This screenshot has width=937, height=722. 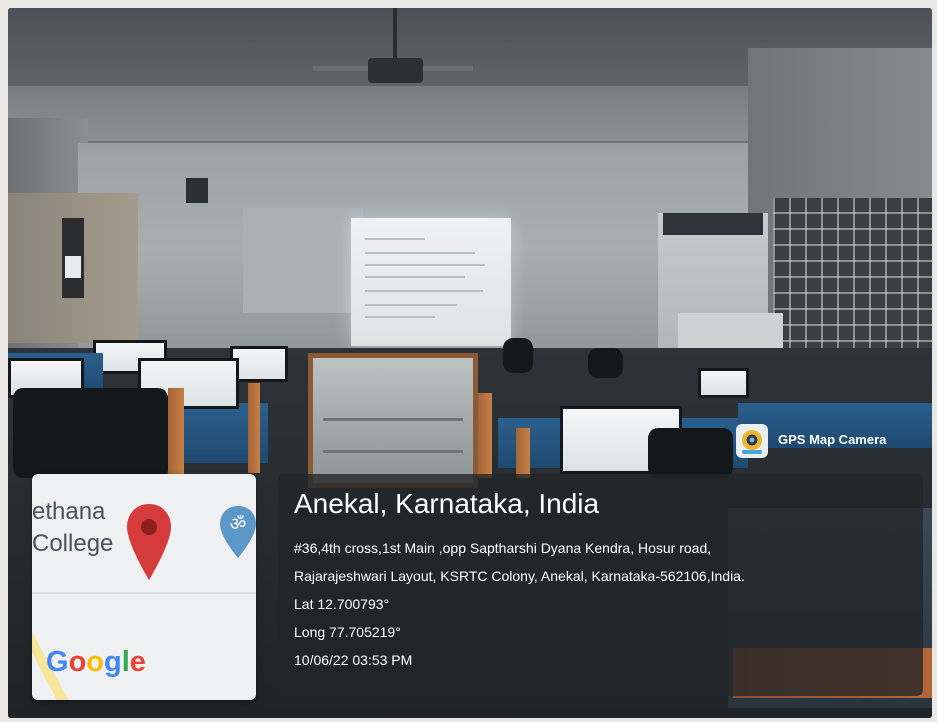 I want to click on map-place-line1: ethana, so click(x=69, y=511).